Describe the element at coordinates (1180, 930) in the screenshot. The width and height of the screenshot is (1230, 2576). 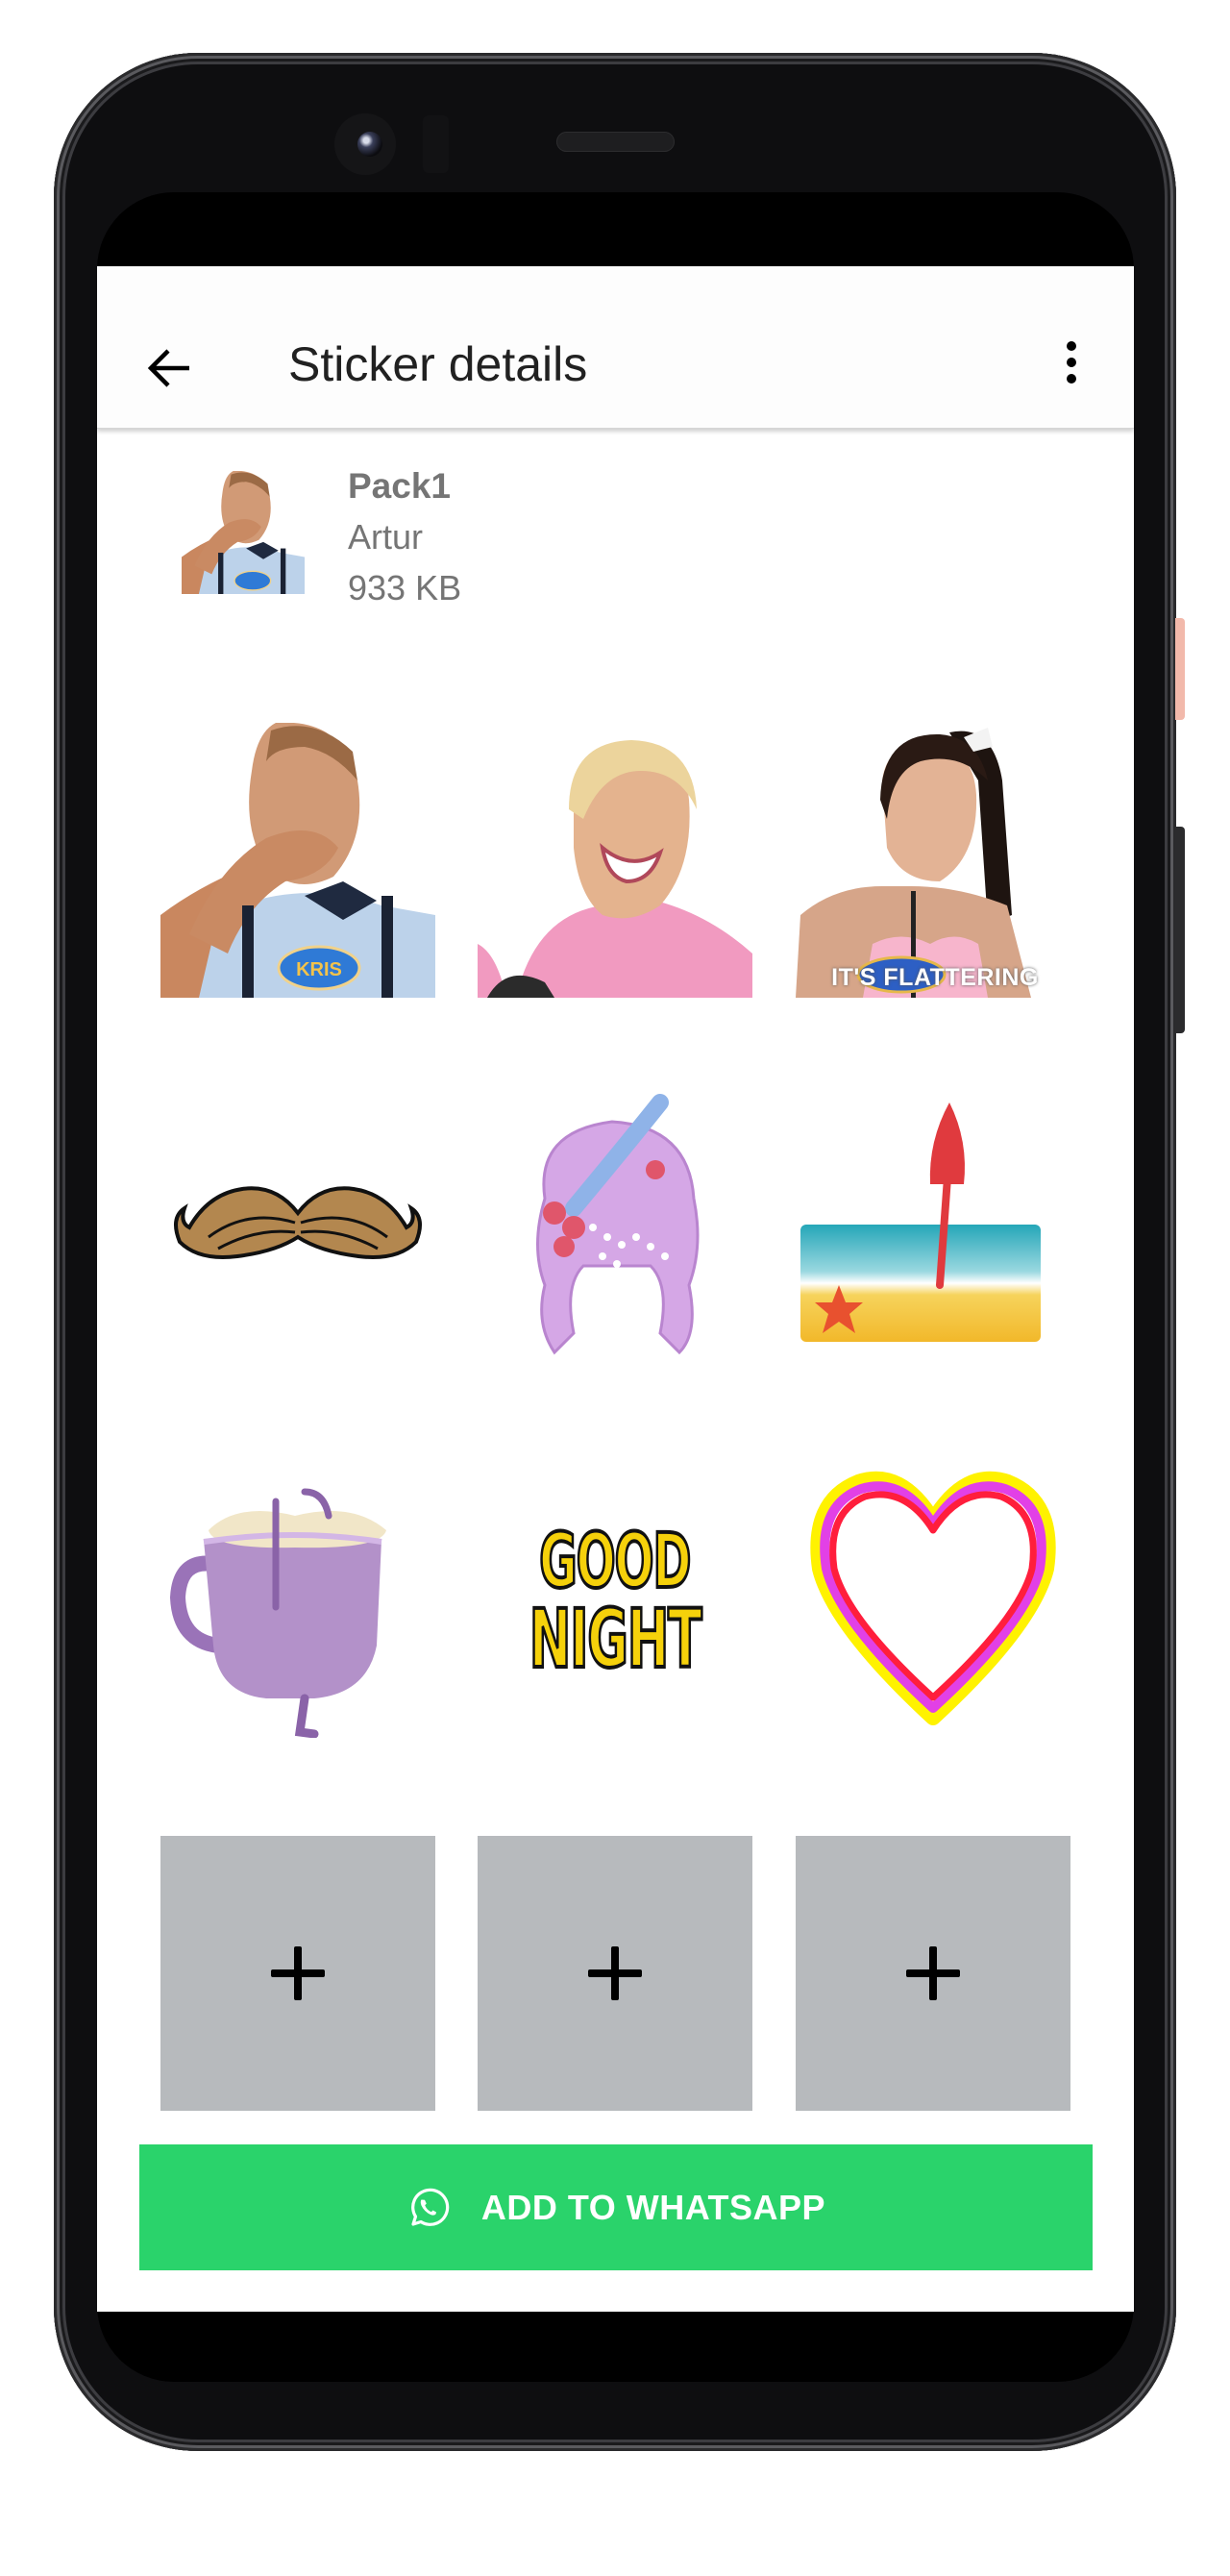
I see `volume-button` at that location.